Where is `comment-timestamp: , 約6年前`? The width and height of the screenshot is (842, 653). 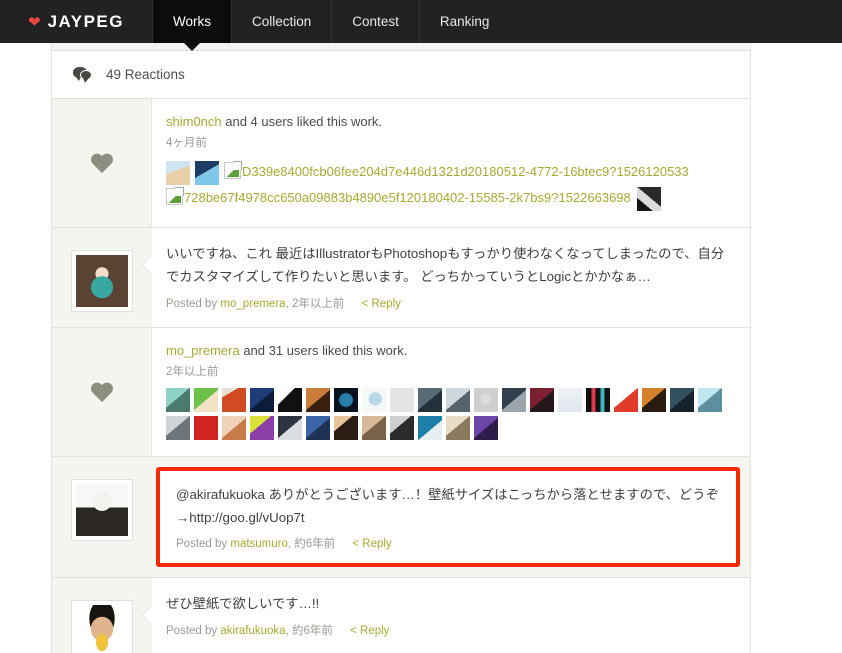
comment-timestamp: , 約6年前 is located at coordinates (309, 630).